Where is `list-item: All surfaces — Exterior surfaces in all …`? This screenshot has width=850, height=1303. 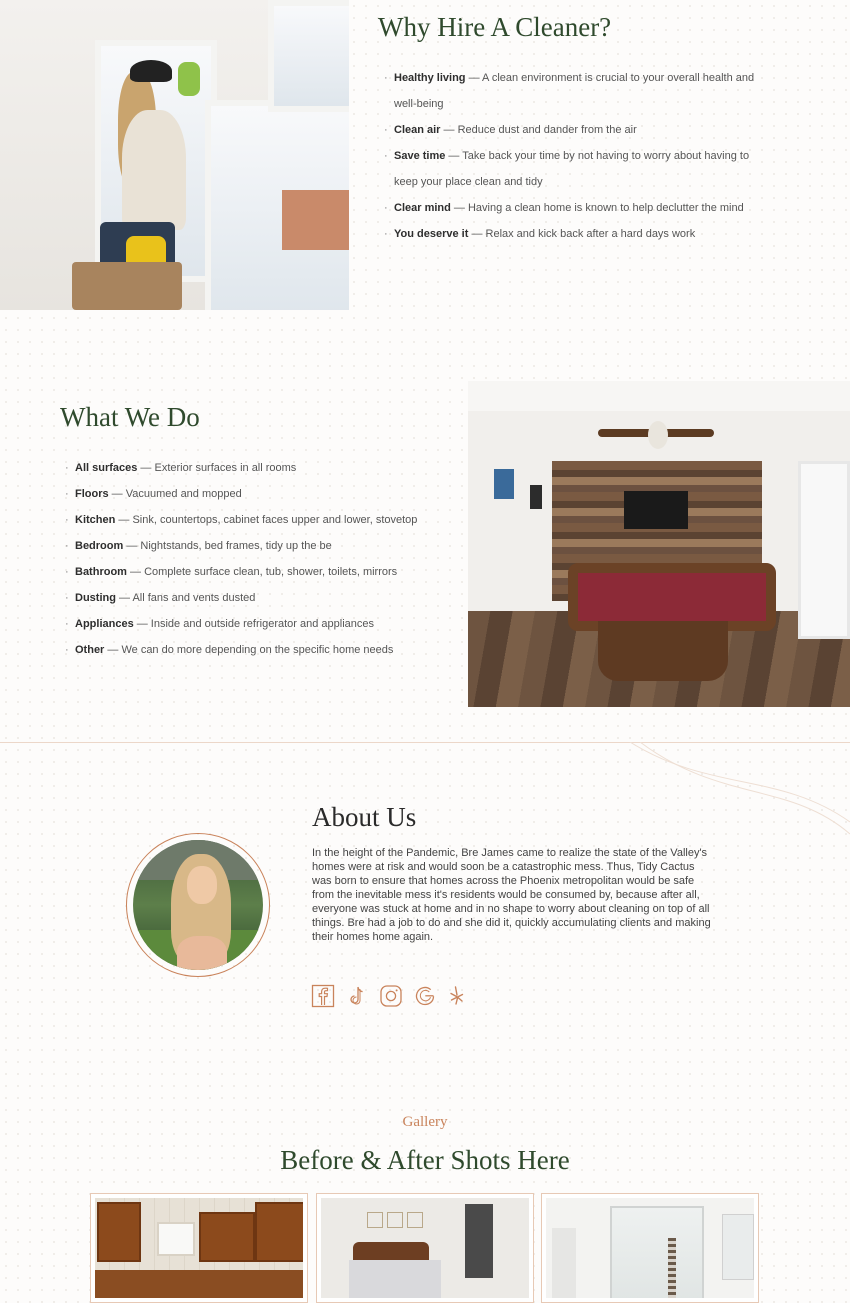 list-item: All surfaces — Exterior surfaces in all … is located at coordinates (250, 468).